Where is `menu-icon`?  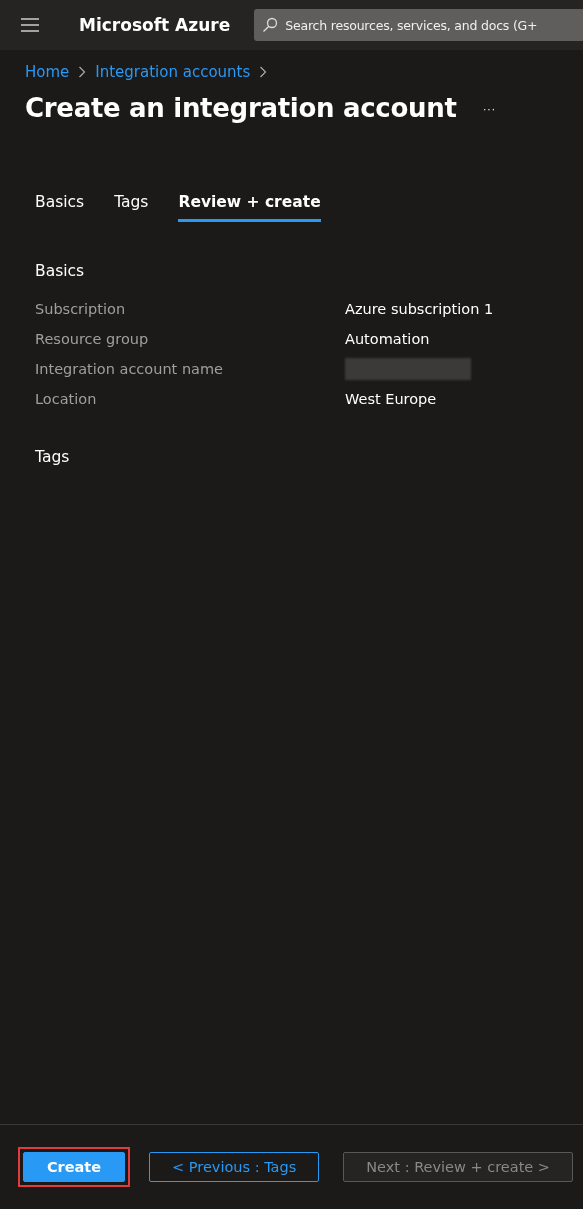
menu-icon is located at coordinates (30, 25).